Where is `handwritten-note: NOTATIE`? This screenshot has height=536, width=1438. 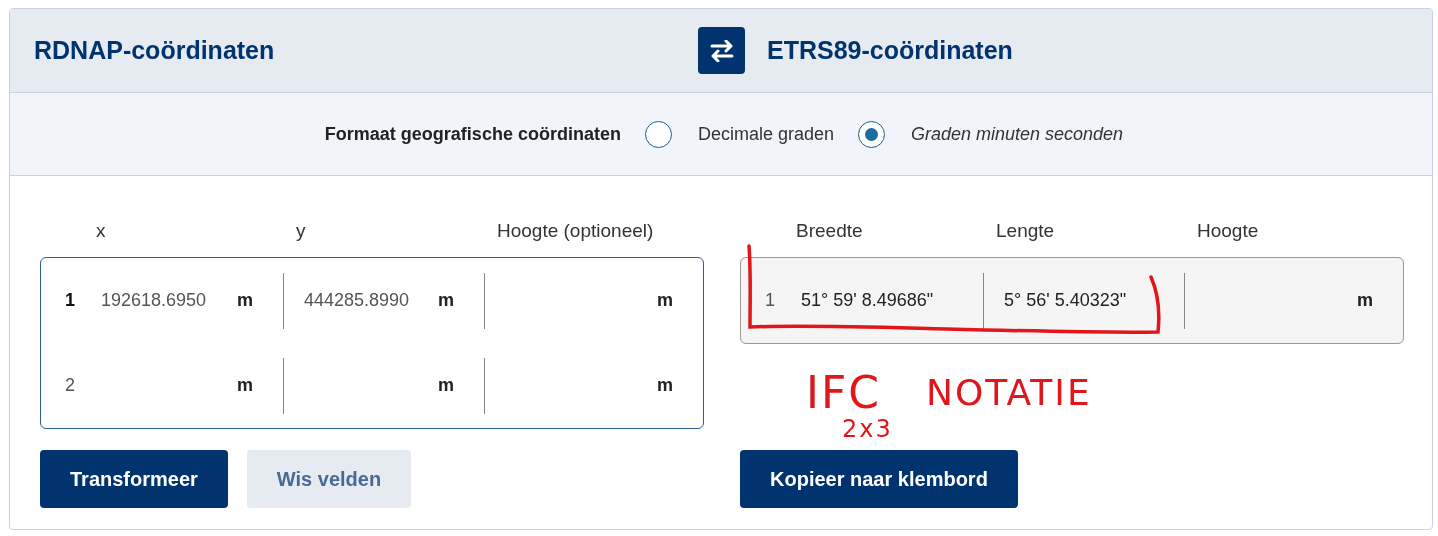 handwritten-note: NOTATIE is located at coordinates (1009, 393).